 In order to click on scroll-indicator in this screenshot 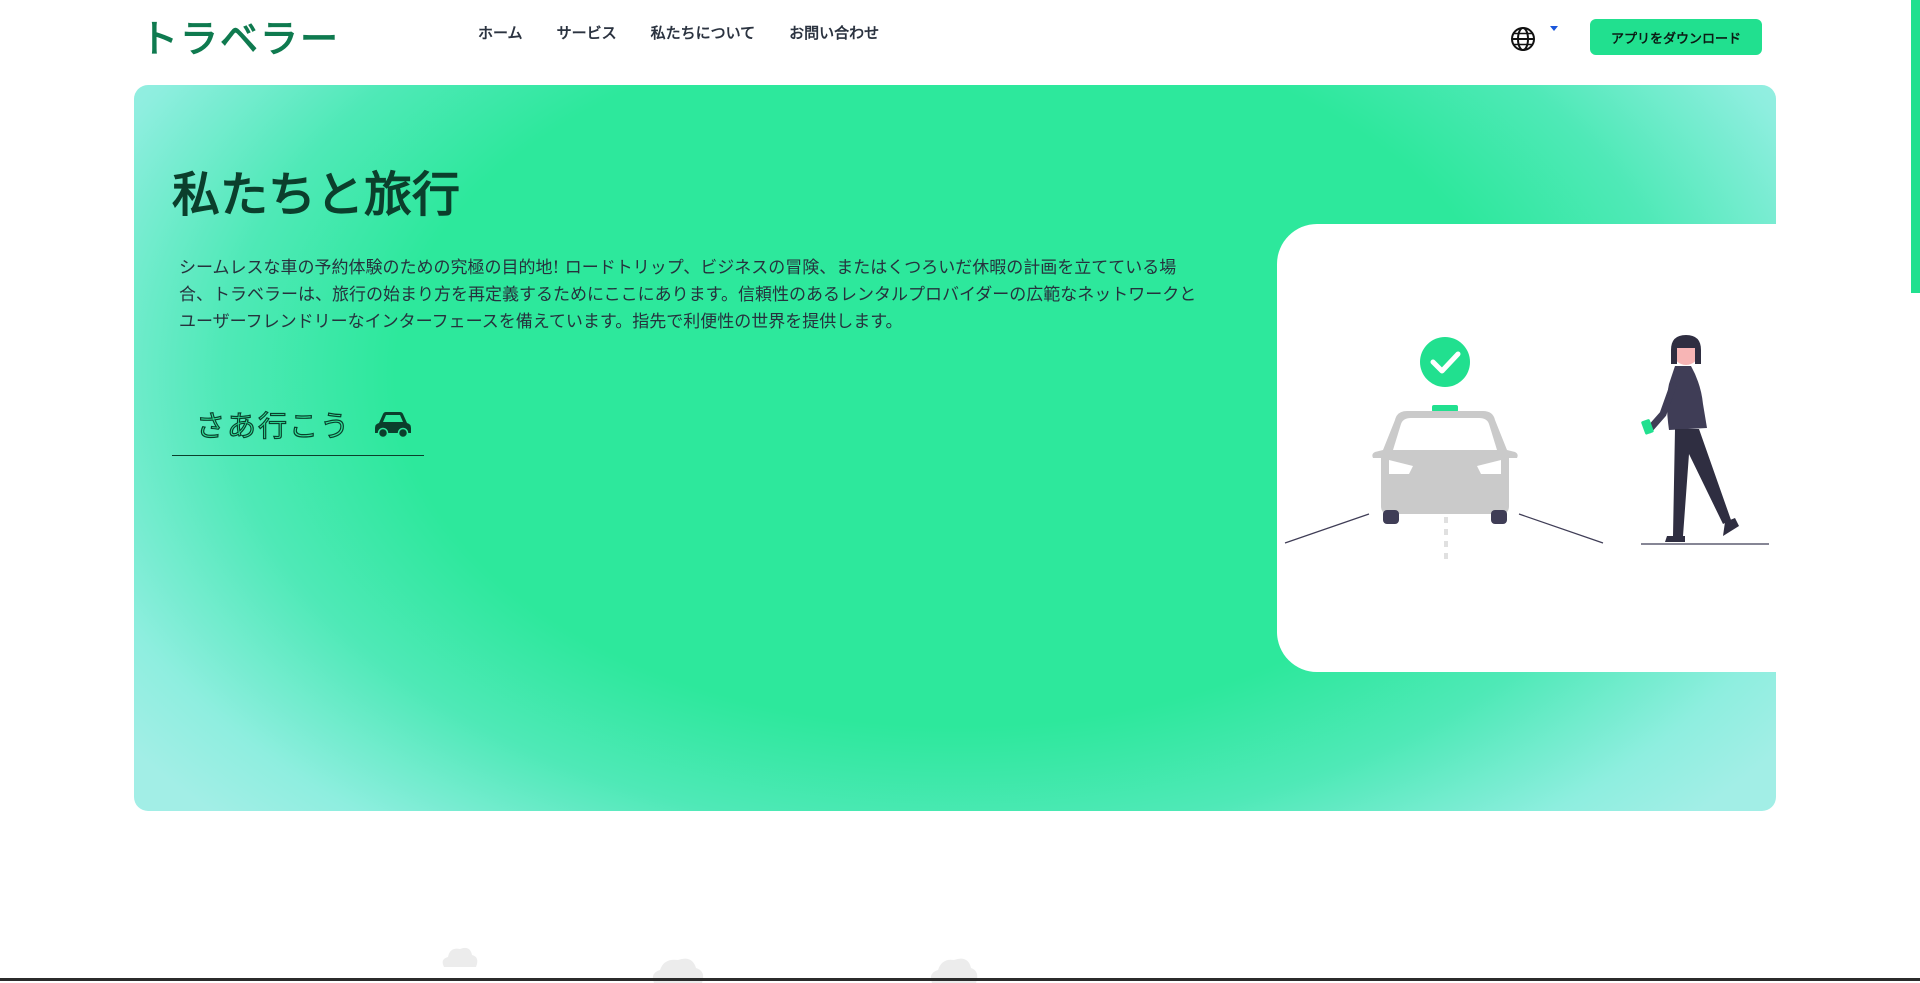, I will do `click(1915, 146)`.